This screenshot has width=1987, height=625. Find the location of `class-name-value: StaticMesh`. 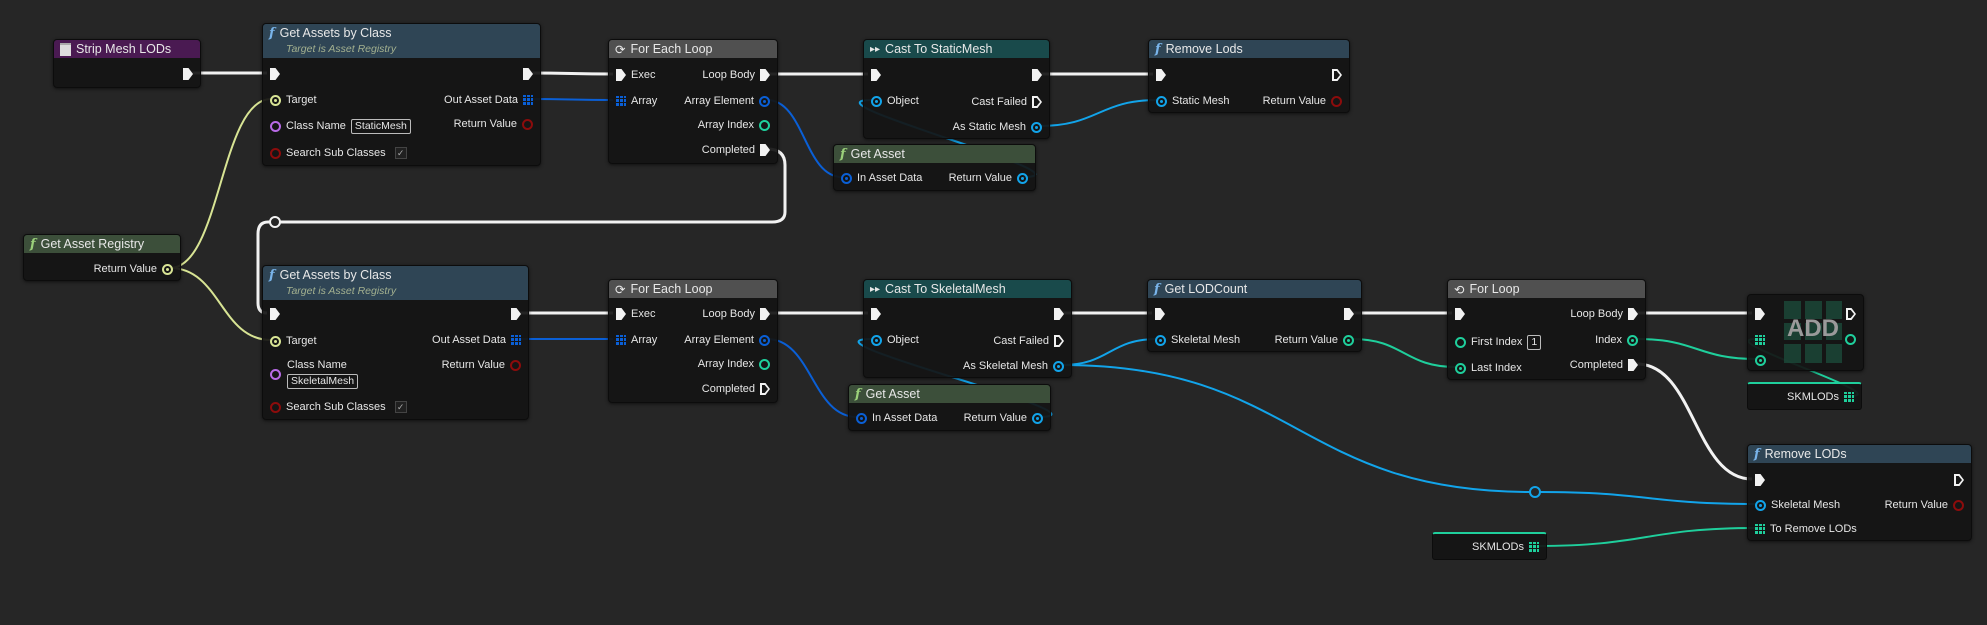

class-name-value: StaticMesh is located at coordinates (380, 126).